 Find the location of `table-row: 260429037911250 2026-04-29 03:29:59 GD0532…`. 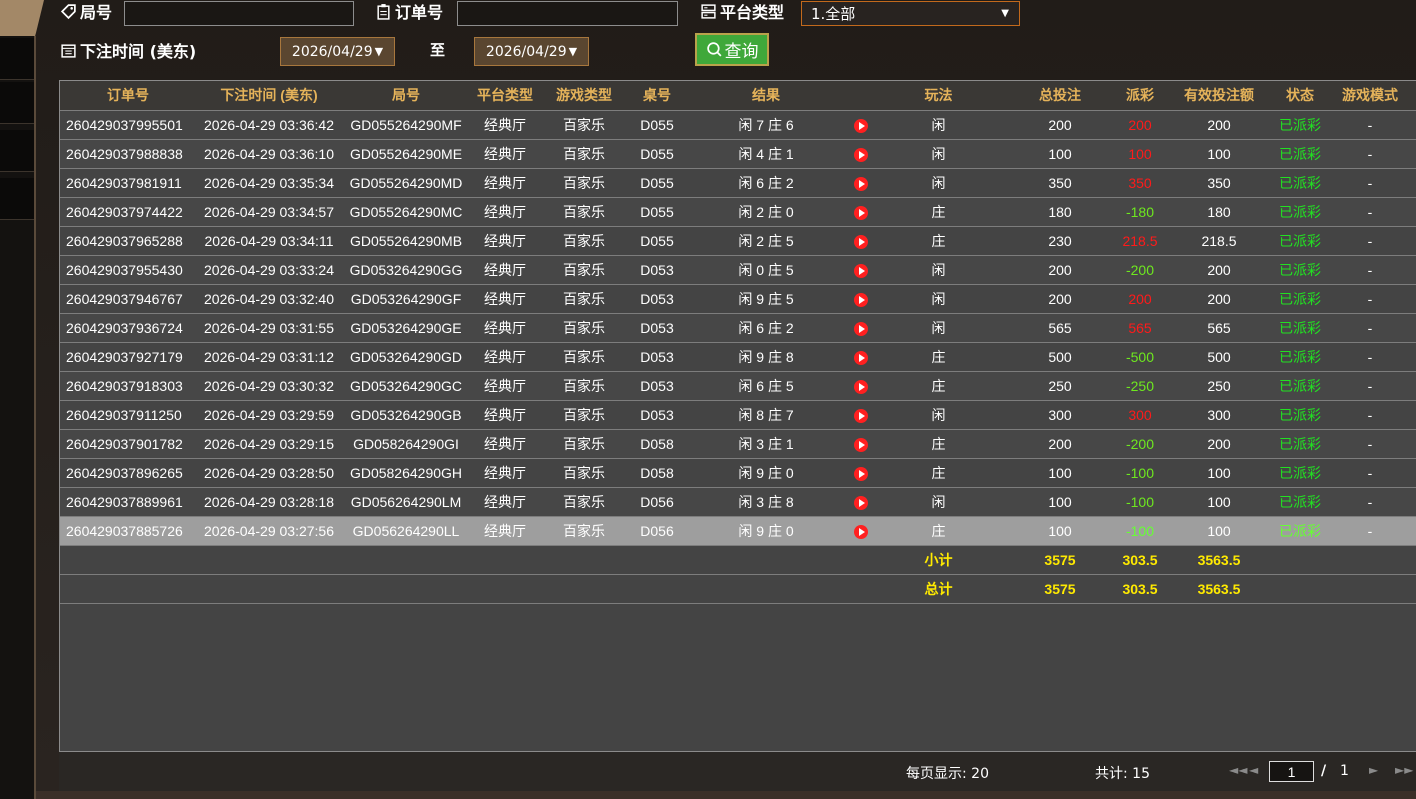

table-row: 260429037911250 2026-04-29 03:29:59 GD0532… is located at coordinates (738, 415).